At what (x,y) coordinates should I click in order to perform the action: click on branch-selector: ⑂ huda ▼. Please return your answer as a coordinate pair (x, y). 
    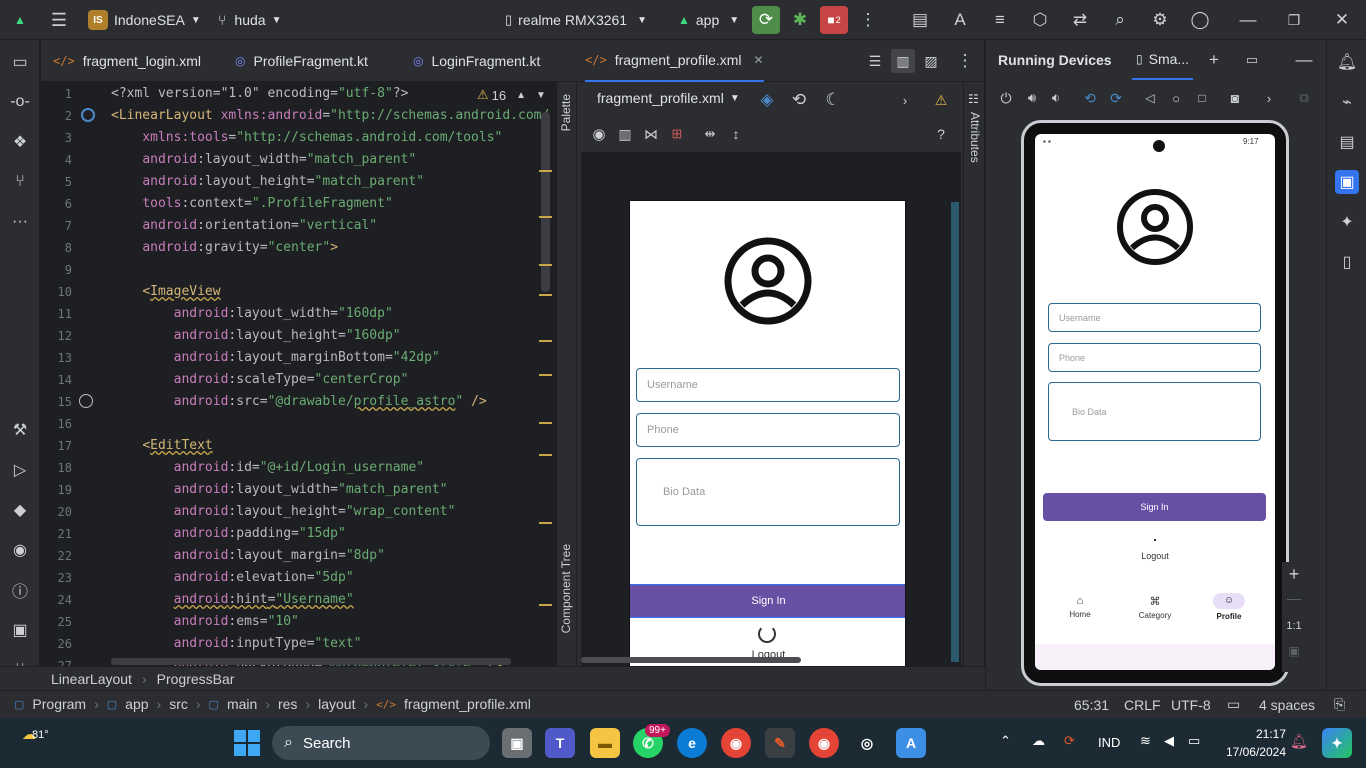
    Looking at the image, I should click on (249, 20).